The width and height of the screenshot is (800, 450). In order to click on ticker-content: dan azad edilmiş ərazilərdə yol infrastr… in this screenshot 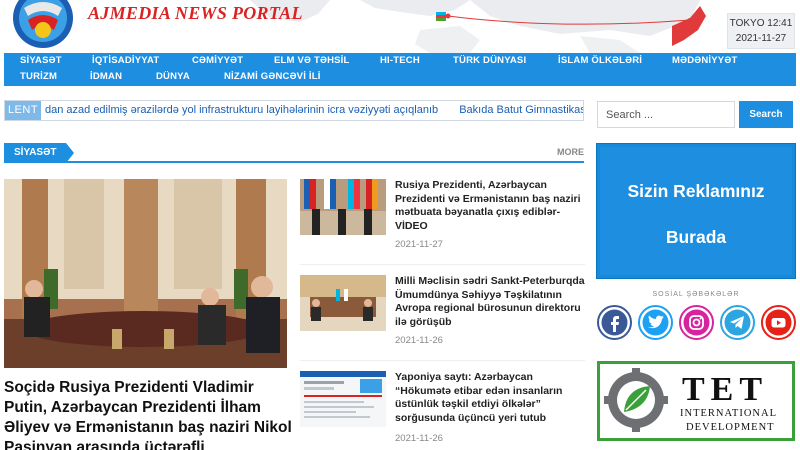, I will do `click(314, 110)`.